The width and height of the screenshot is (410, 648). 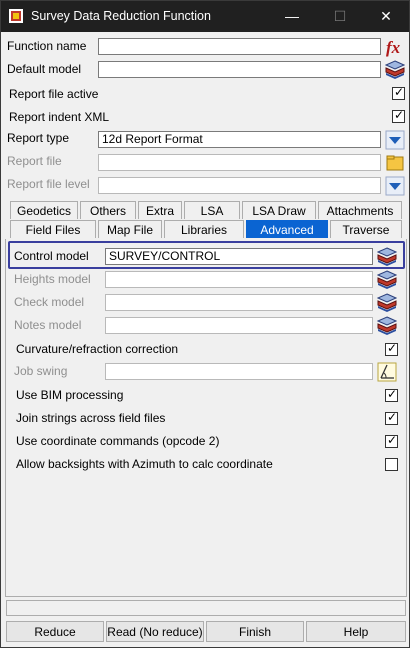 I want to click on fx-function-icon: fx, so click(x=395, y=47).